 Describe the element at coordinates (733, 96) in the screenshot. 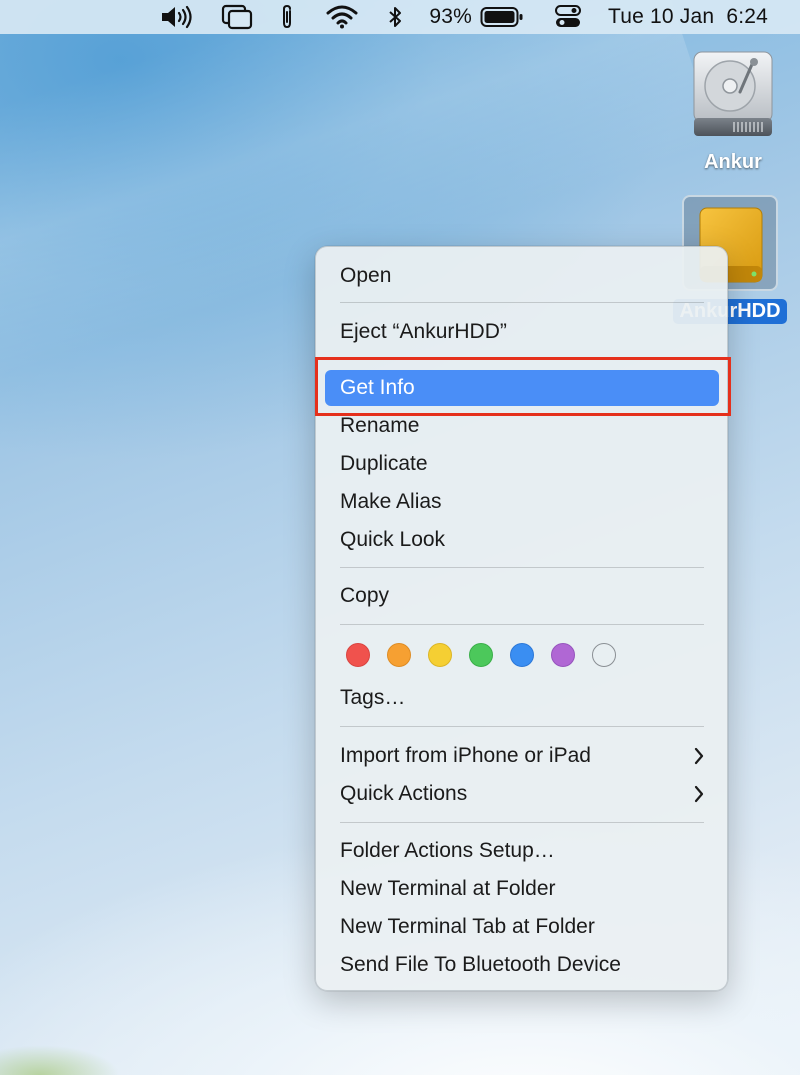

I see `internal-disk-icon` at that location.